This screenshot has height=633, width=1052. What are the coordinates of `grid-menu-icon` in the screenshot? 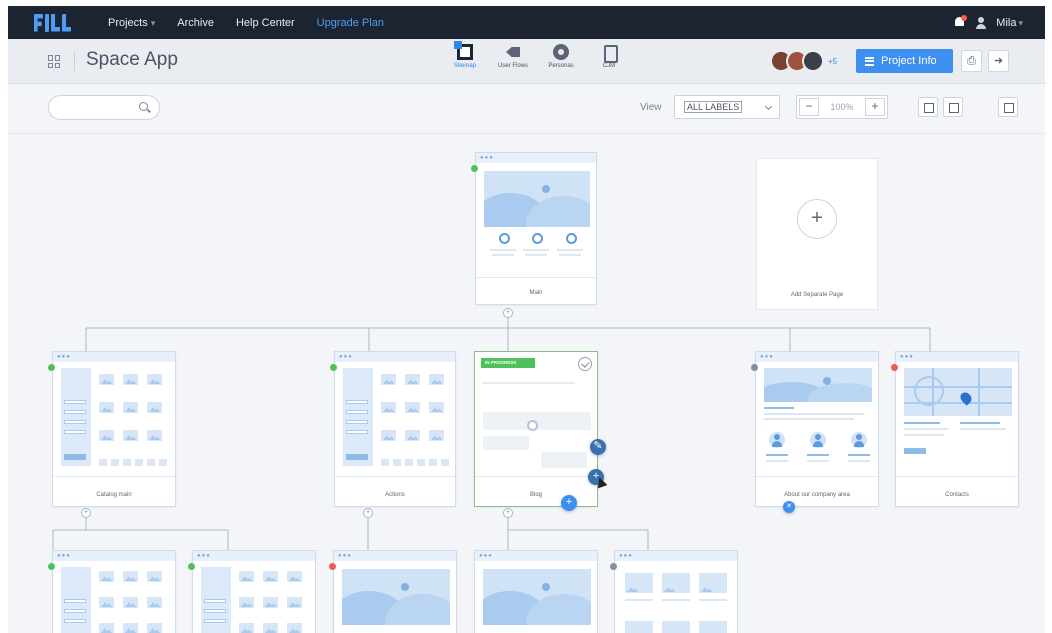 It's located at (54, 61).